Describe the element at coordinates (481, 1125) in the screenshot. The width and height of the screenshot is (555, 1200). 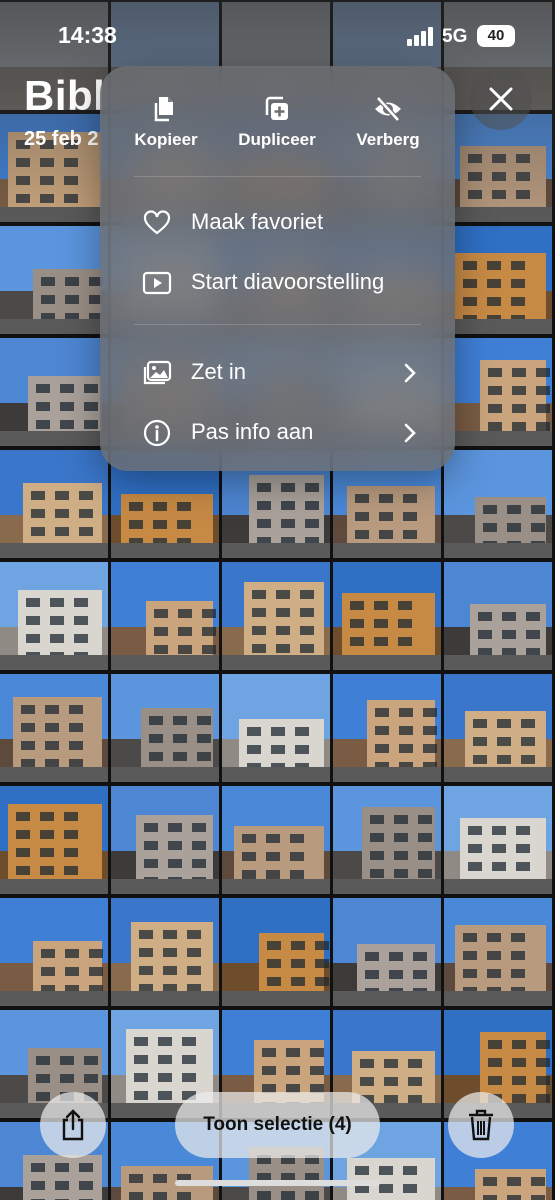
I see `delete-button` at that location.